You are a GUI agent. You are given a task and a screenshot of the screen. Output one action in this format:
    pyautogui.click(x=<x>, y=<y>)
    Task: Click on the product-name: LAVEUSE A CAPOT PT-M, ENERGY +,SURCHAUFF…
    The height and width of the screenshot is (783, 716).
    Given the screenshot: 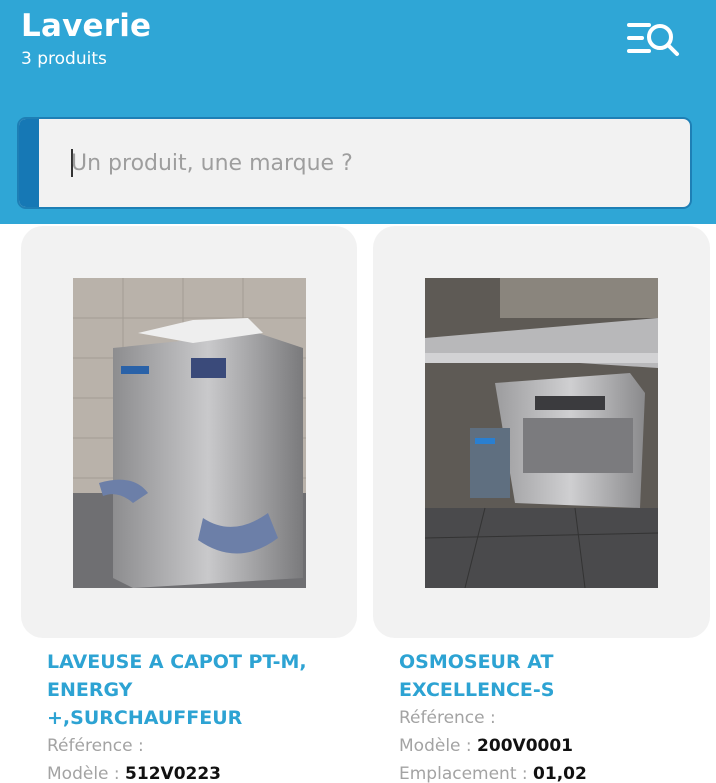 What is the action you would take?
    pyautogui.click(x=207, y=690)
    